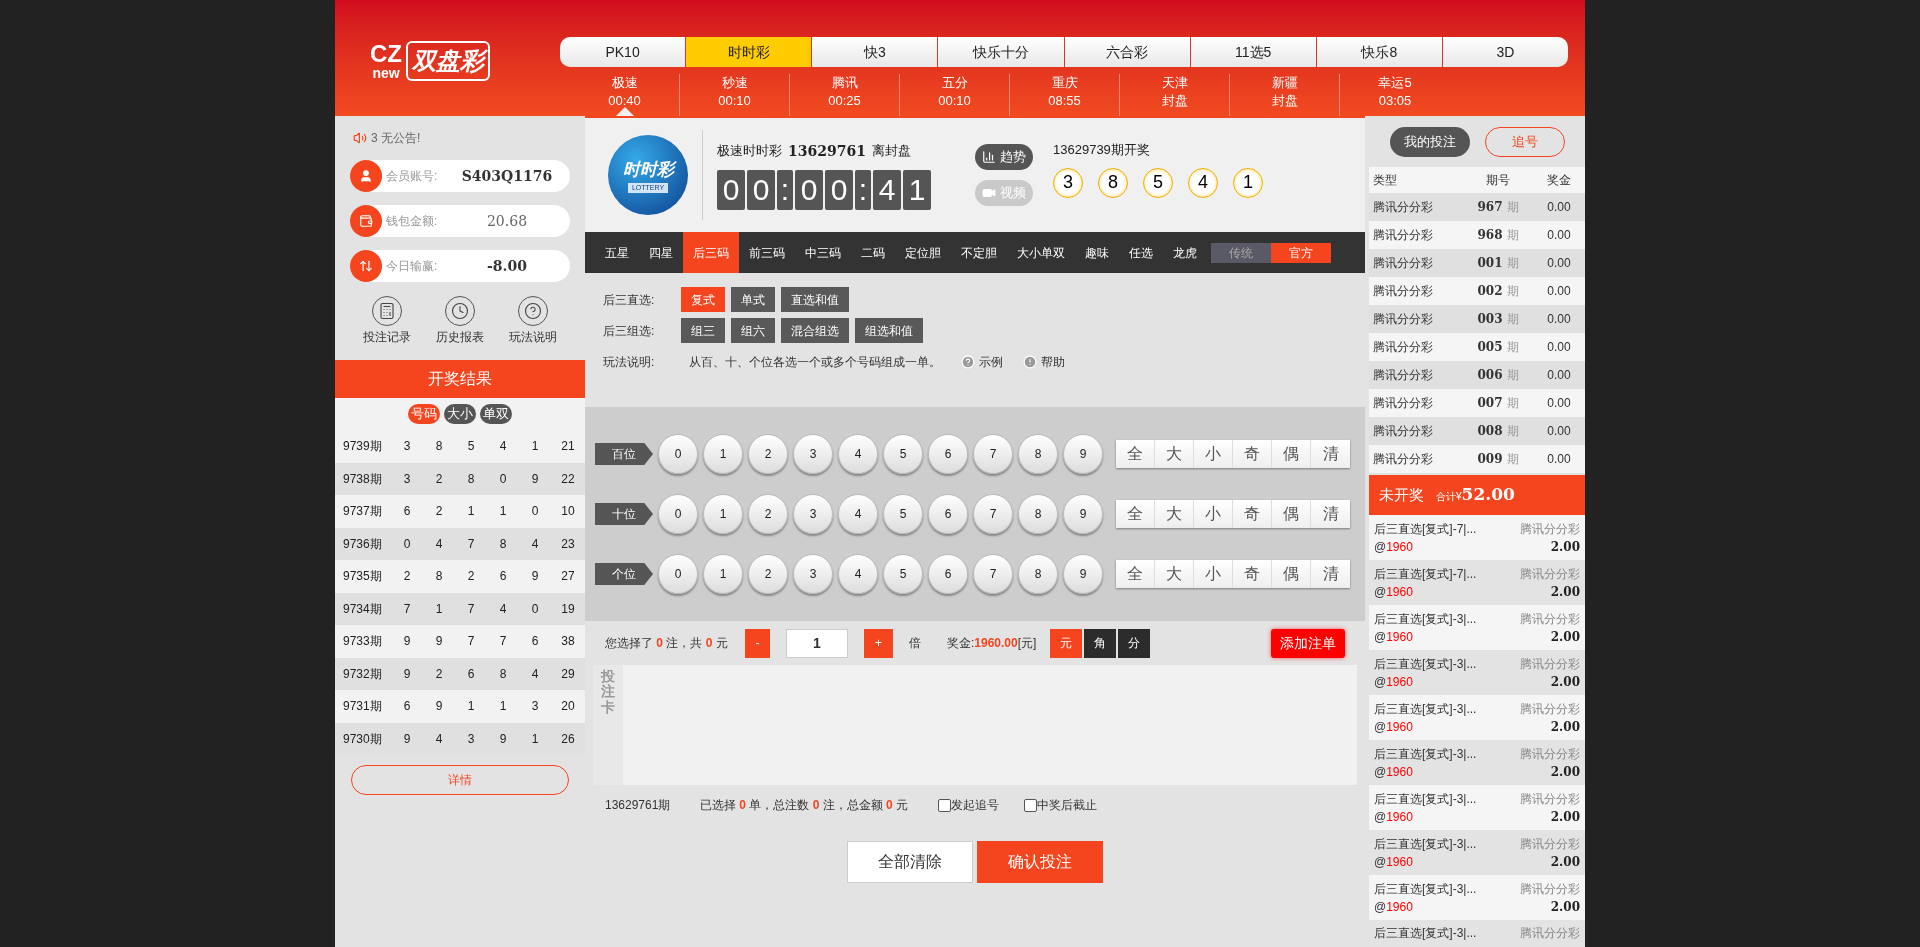 This screenshot has height=947, width=1920. I want to click on example-link: 示例, so click(982, 362).